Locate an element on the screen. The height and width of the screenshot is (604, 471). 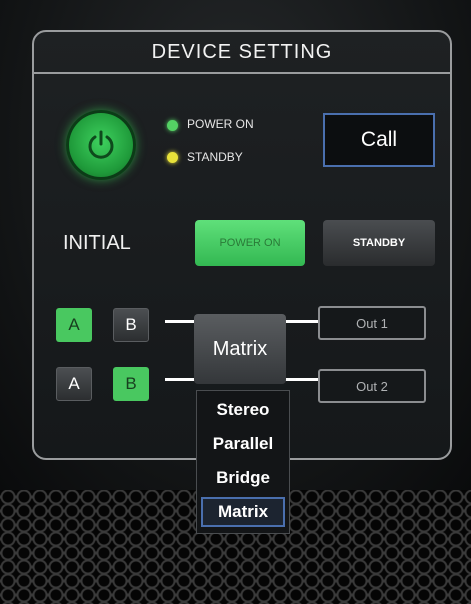
matrix-mode-button: Matrix is located at coordinates (240, 349).